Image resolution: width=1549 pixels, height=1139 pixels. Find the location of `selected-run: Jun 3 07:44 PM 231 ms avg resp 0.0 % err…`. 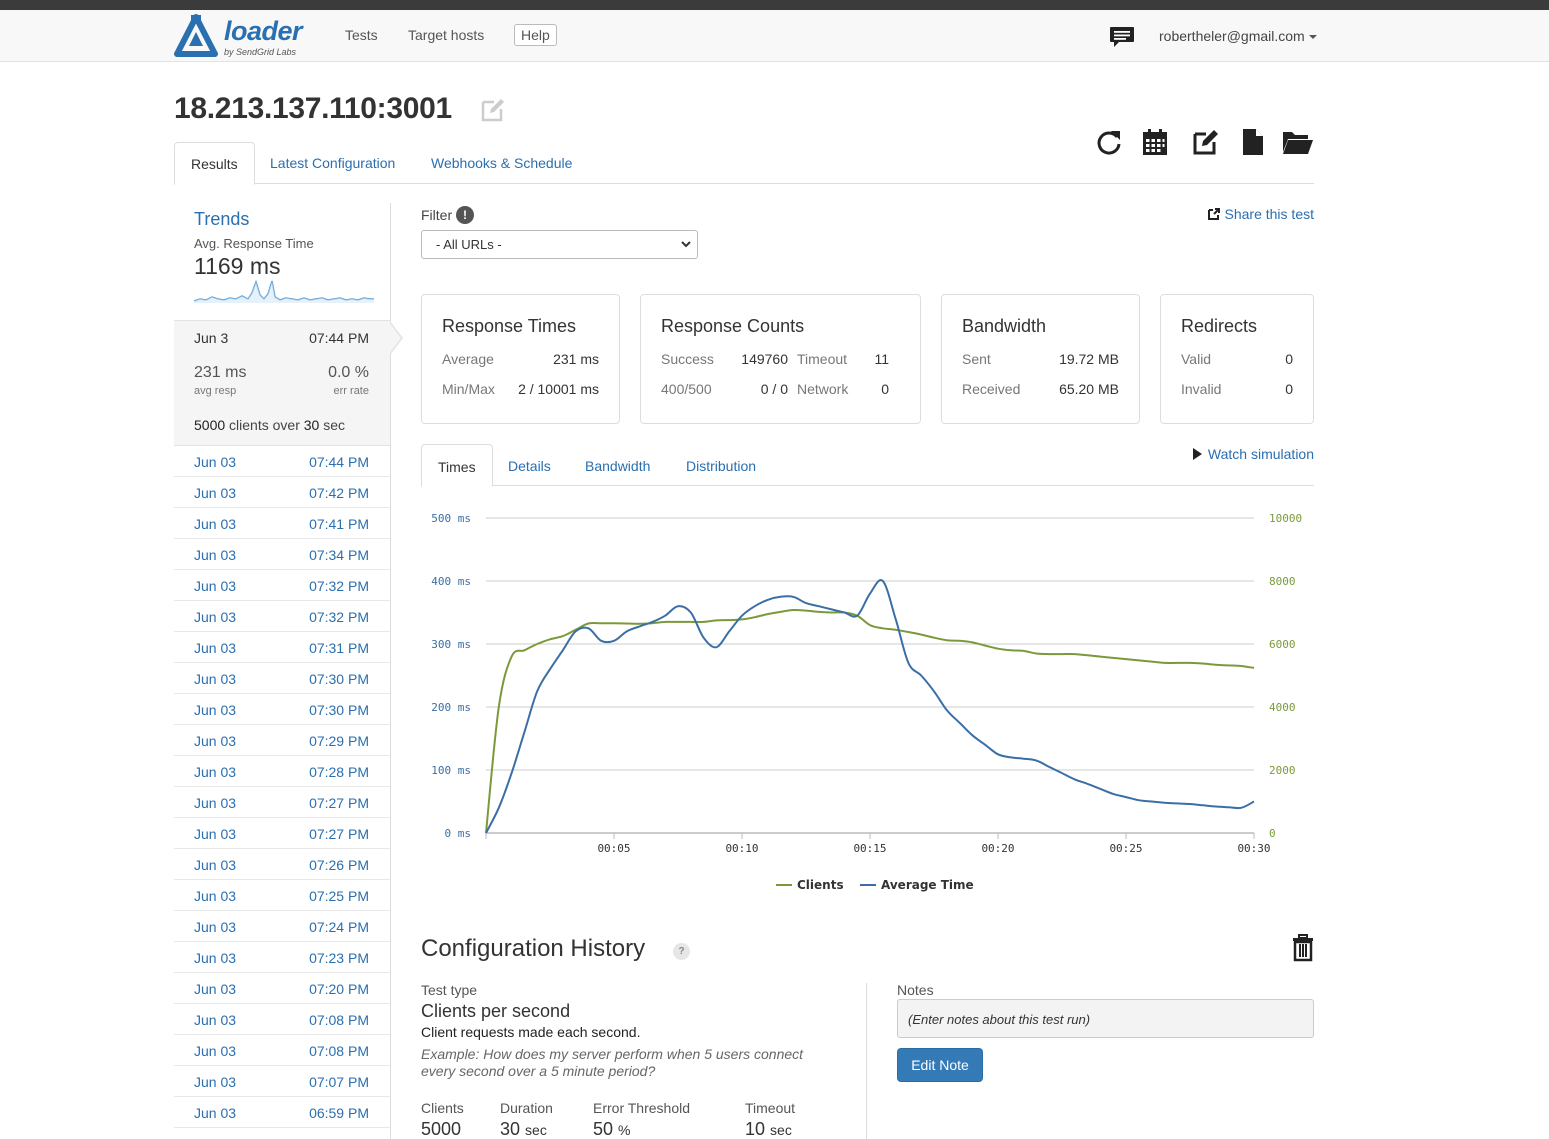

selected-run: Jun 3 07:44 PM 231 ms avg resp 0.0 % err… is located at coordinates (288, 383).